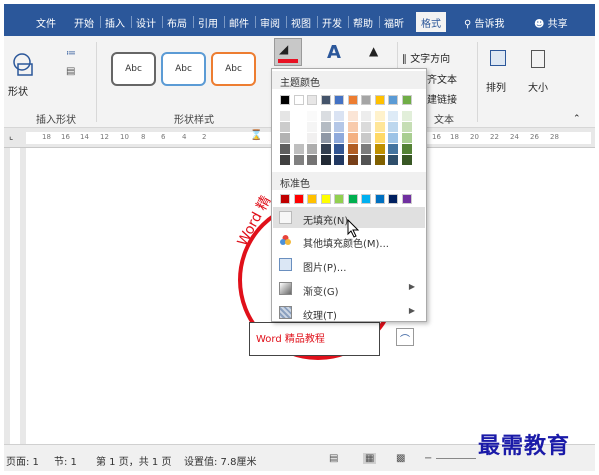 The height and width of the screenshot is (475, 599). I want to click on tab-format: 格式, so click(431, 22).